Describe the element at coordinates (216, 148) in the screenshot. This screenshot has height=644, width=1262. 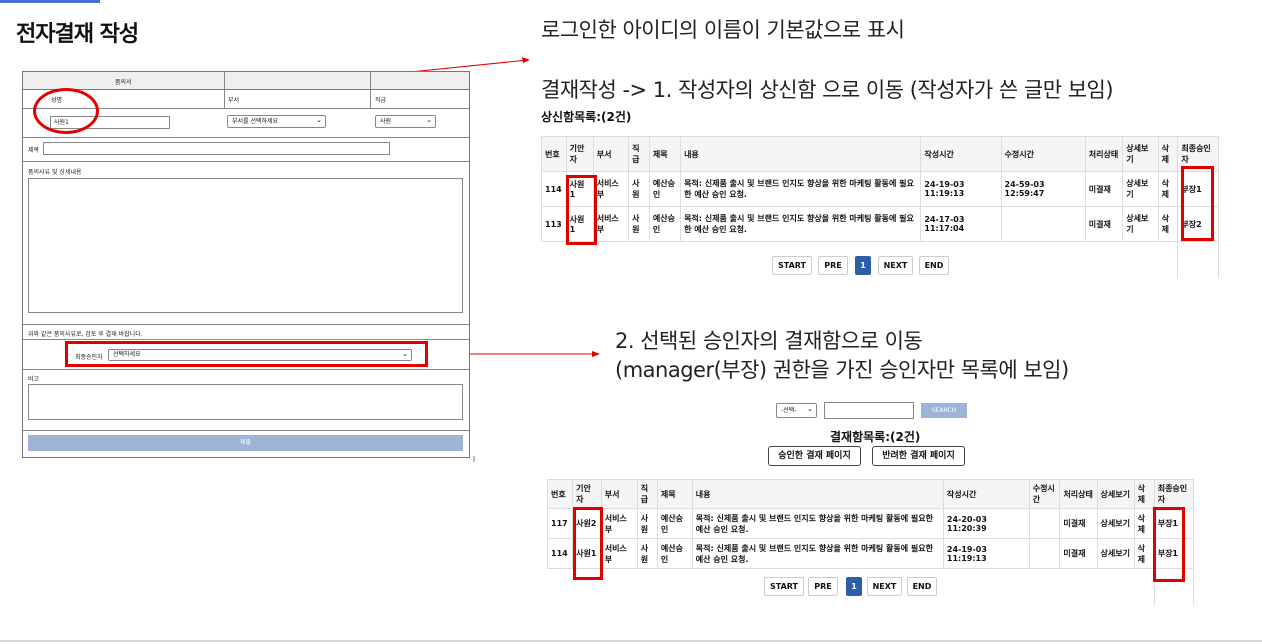
I see `subject-input` at that location.